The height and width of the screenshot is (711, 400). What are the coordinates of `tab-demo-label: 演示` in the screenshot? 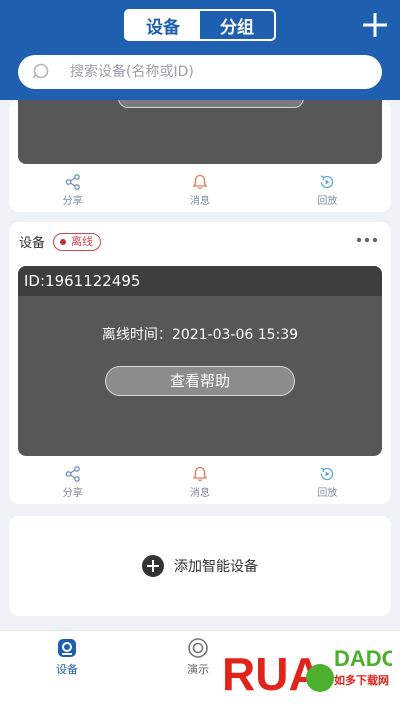 It's located at (198, 669).